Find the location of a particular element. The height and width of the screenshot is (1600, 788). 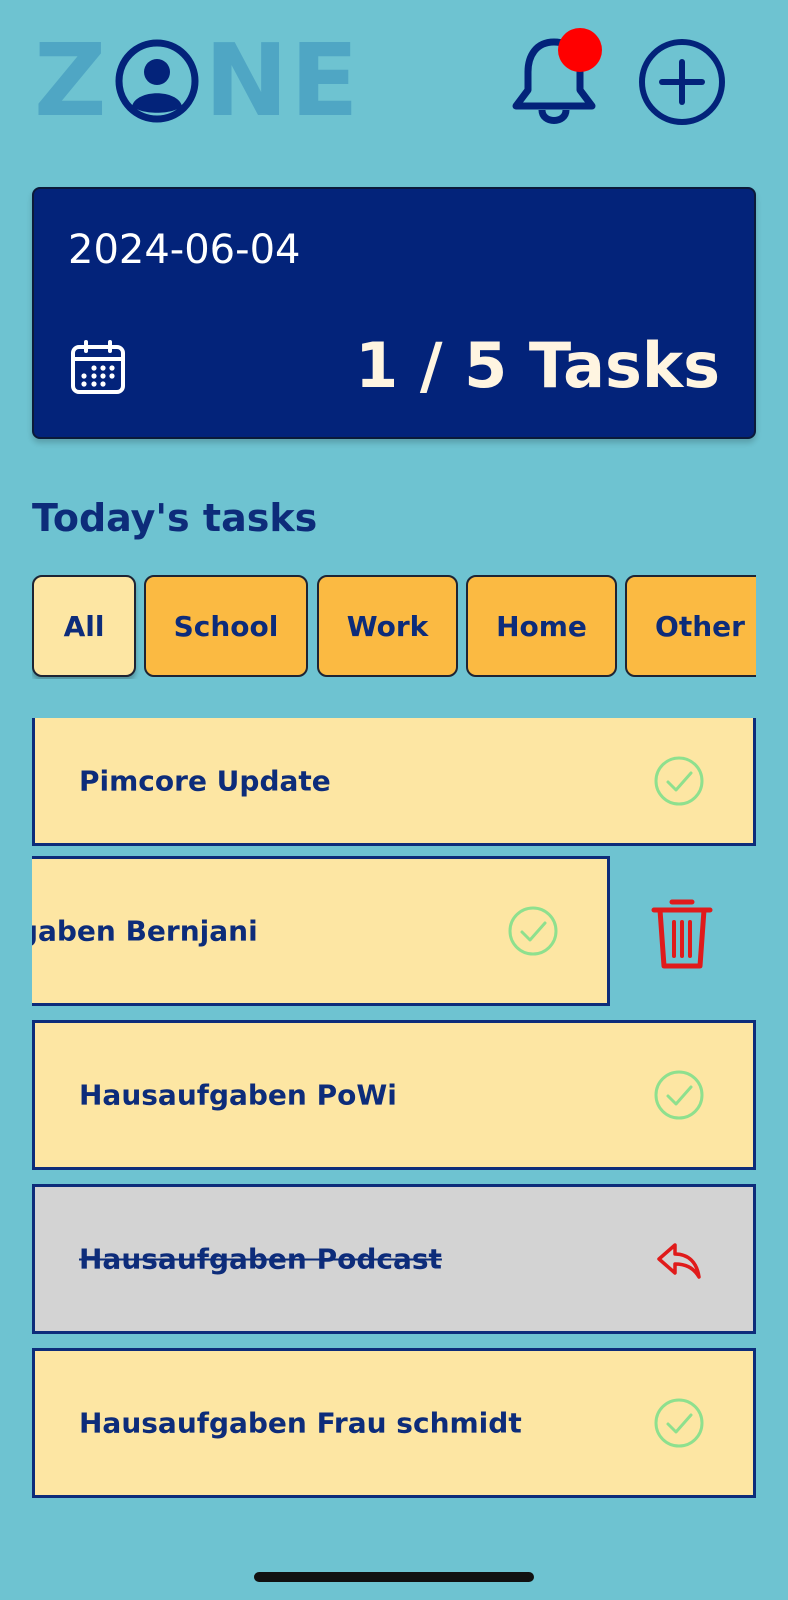

task-label: Hausaufgaben Bernjani is located at coordinates (145, 931).